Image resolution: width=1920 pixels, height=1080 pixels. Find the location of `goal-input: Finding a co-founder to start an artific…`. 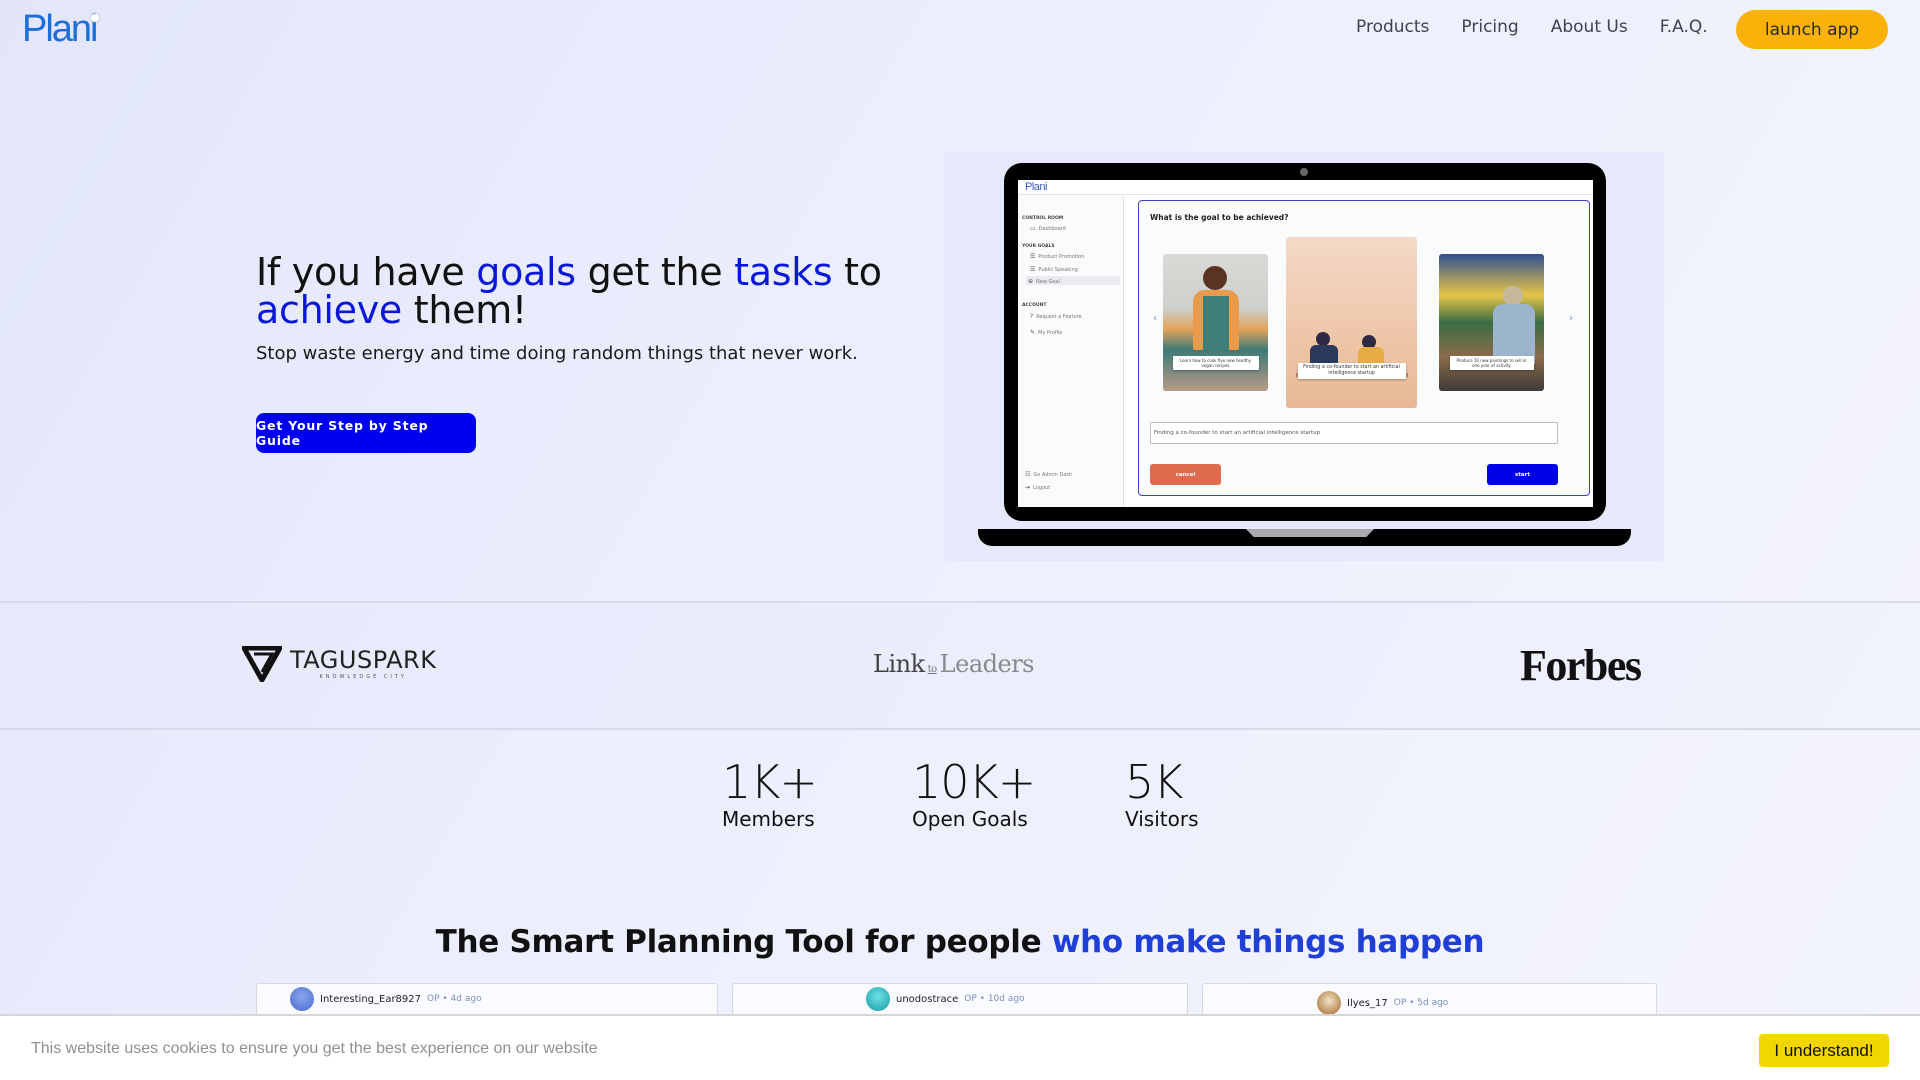

goal-input: Finding a co-founder to start an artific… is located at coordinates (1354, 433).